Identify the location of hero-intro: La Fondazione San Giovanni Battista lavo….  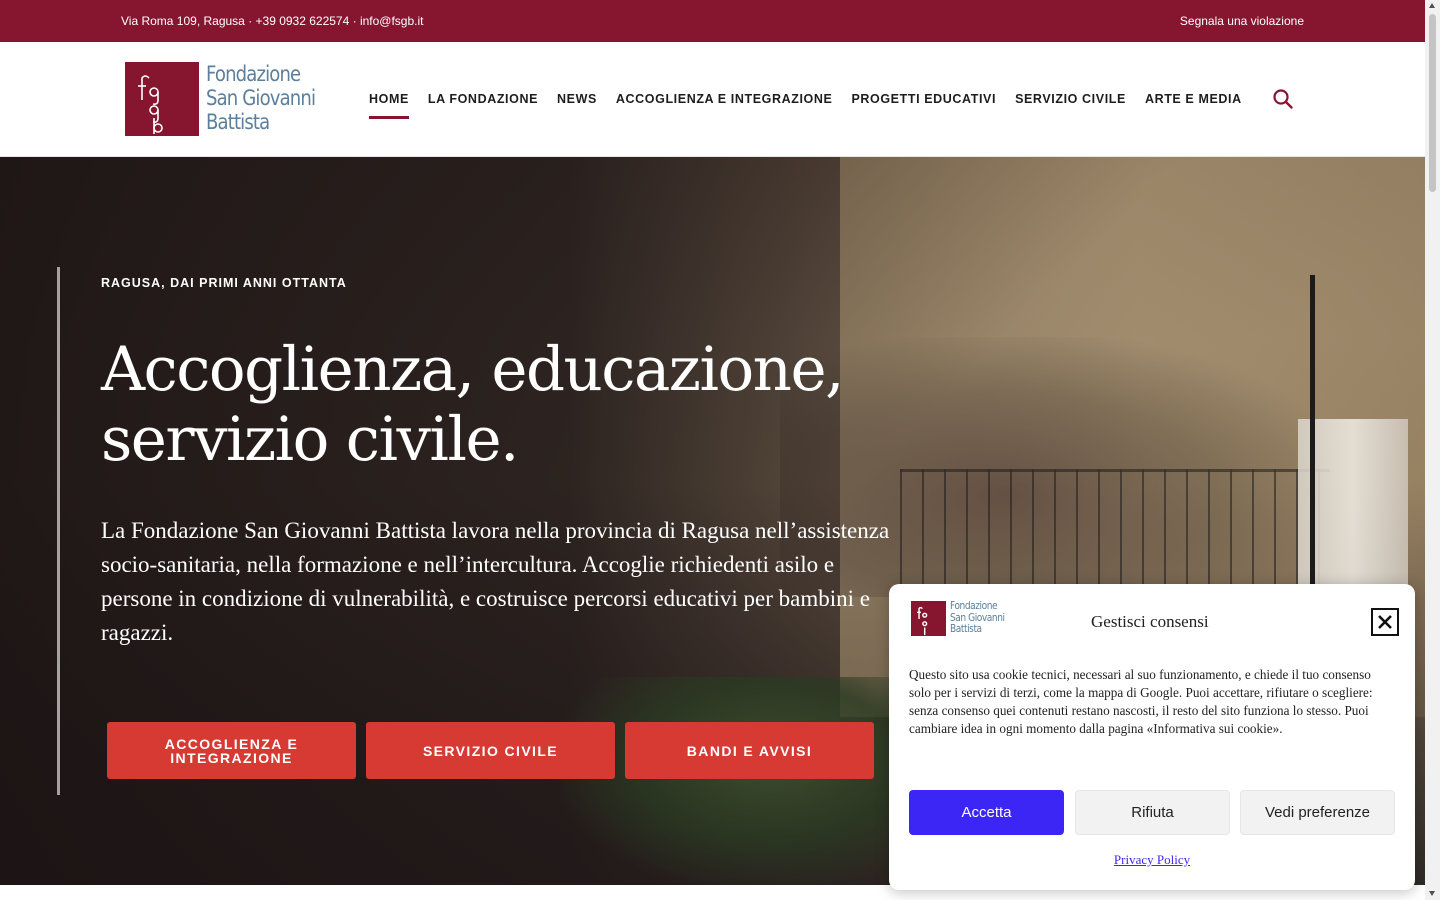
(495, 581).